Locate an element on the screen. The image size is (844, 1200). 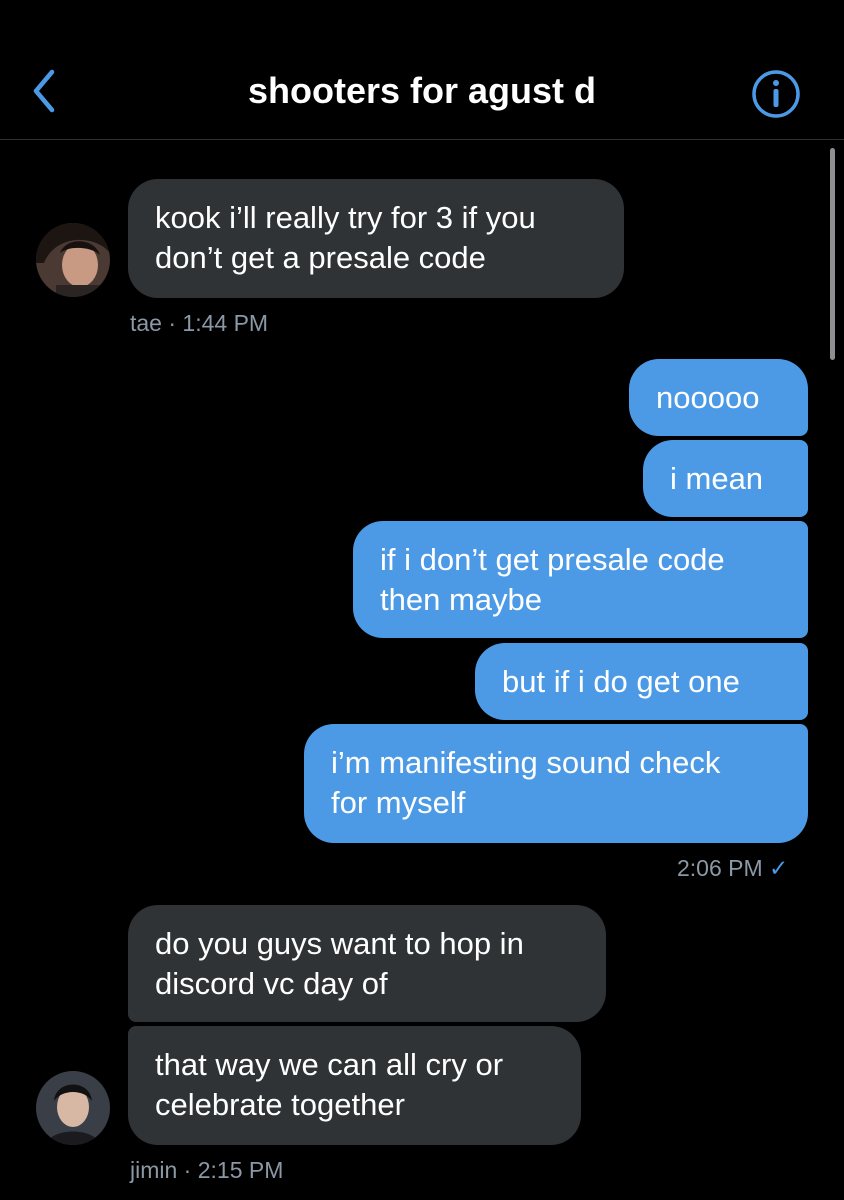
info-button is located at coordinates (776, 94).